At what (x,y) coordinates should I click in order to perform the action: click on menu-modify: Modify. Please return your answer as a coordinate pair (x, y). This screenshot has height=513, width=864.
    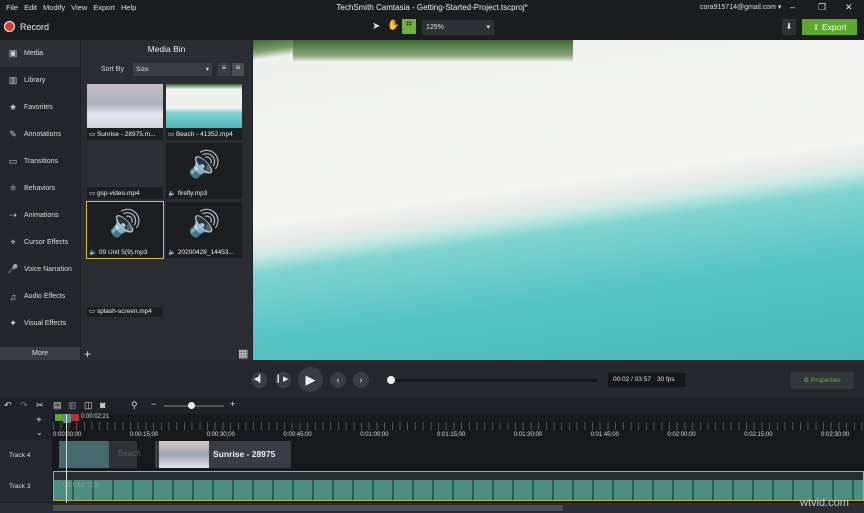
    Looking at the image, I should click on (54, 7).